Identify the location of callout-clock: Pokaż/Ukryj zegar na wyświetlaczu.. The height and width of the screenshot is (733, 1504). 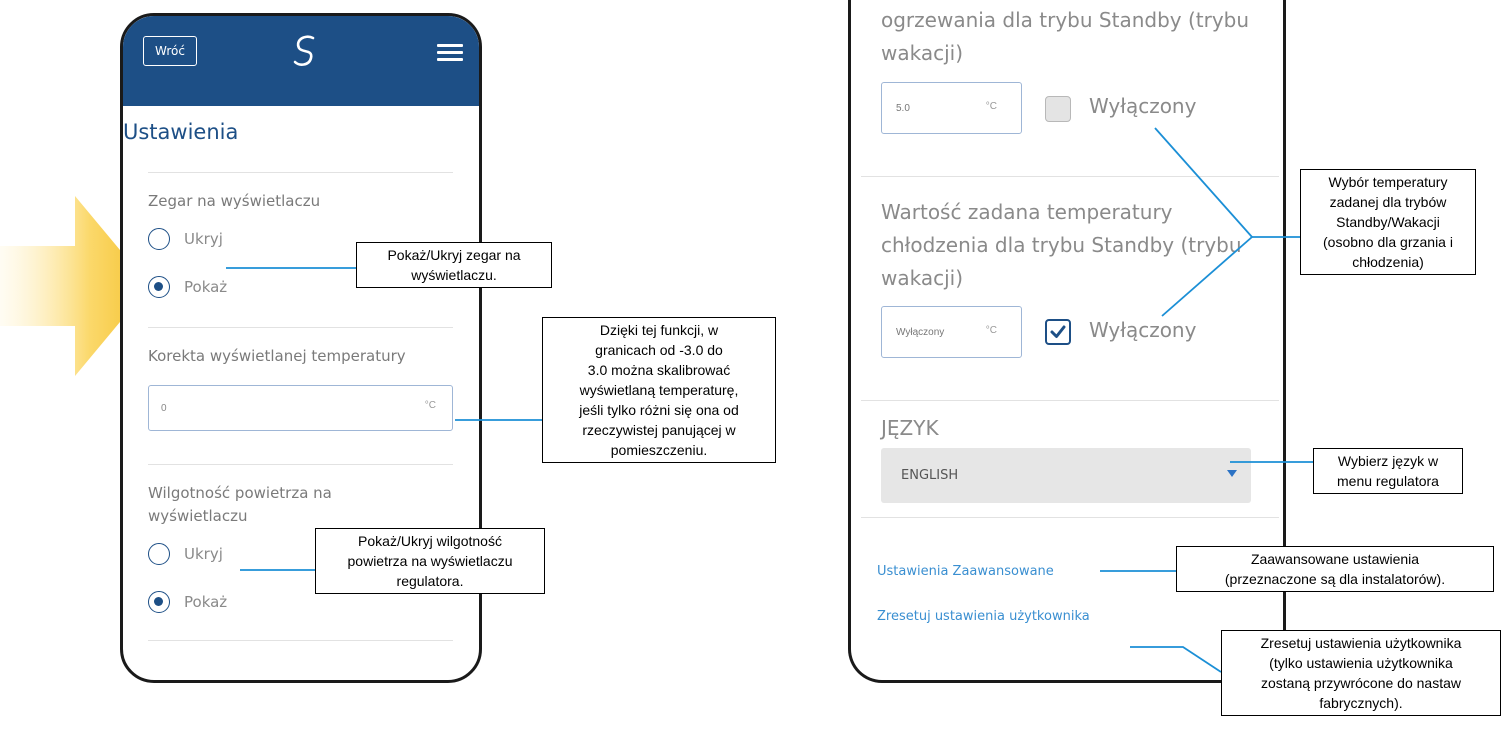
(454, 265).